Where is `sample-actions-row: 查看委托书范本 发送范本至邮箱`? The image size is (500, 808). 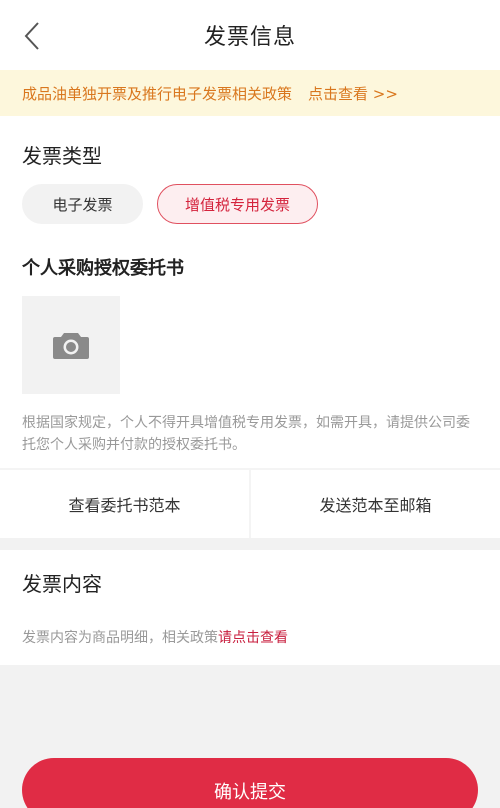
sample-actions-row: 查看委托书范本 发送范本至邮箱 is located at coordinates (250, 503).